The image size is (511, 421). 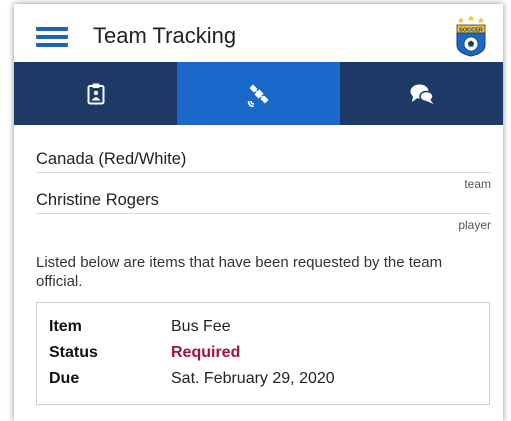 I want to click on chat-bubbles-icon, so click(x=422, y=94).